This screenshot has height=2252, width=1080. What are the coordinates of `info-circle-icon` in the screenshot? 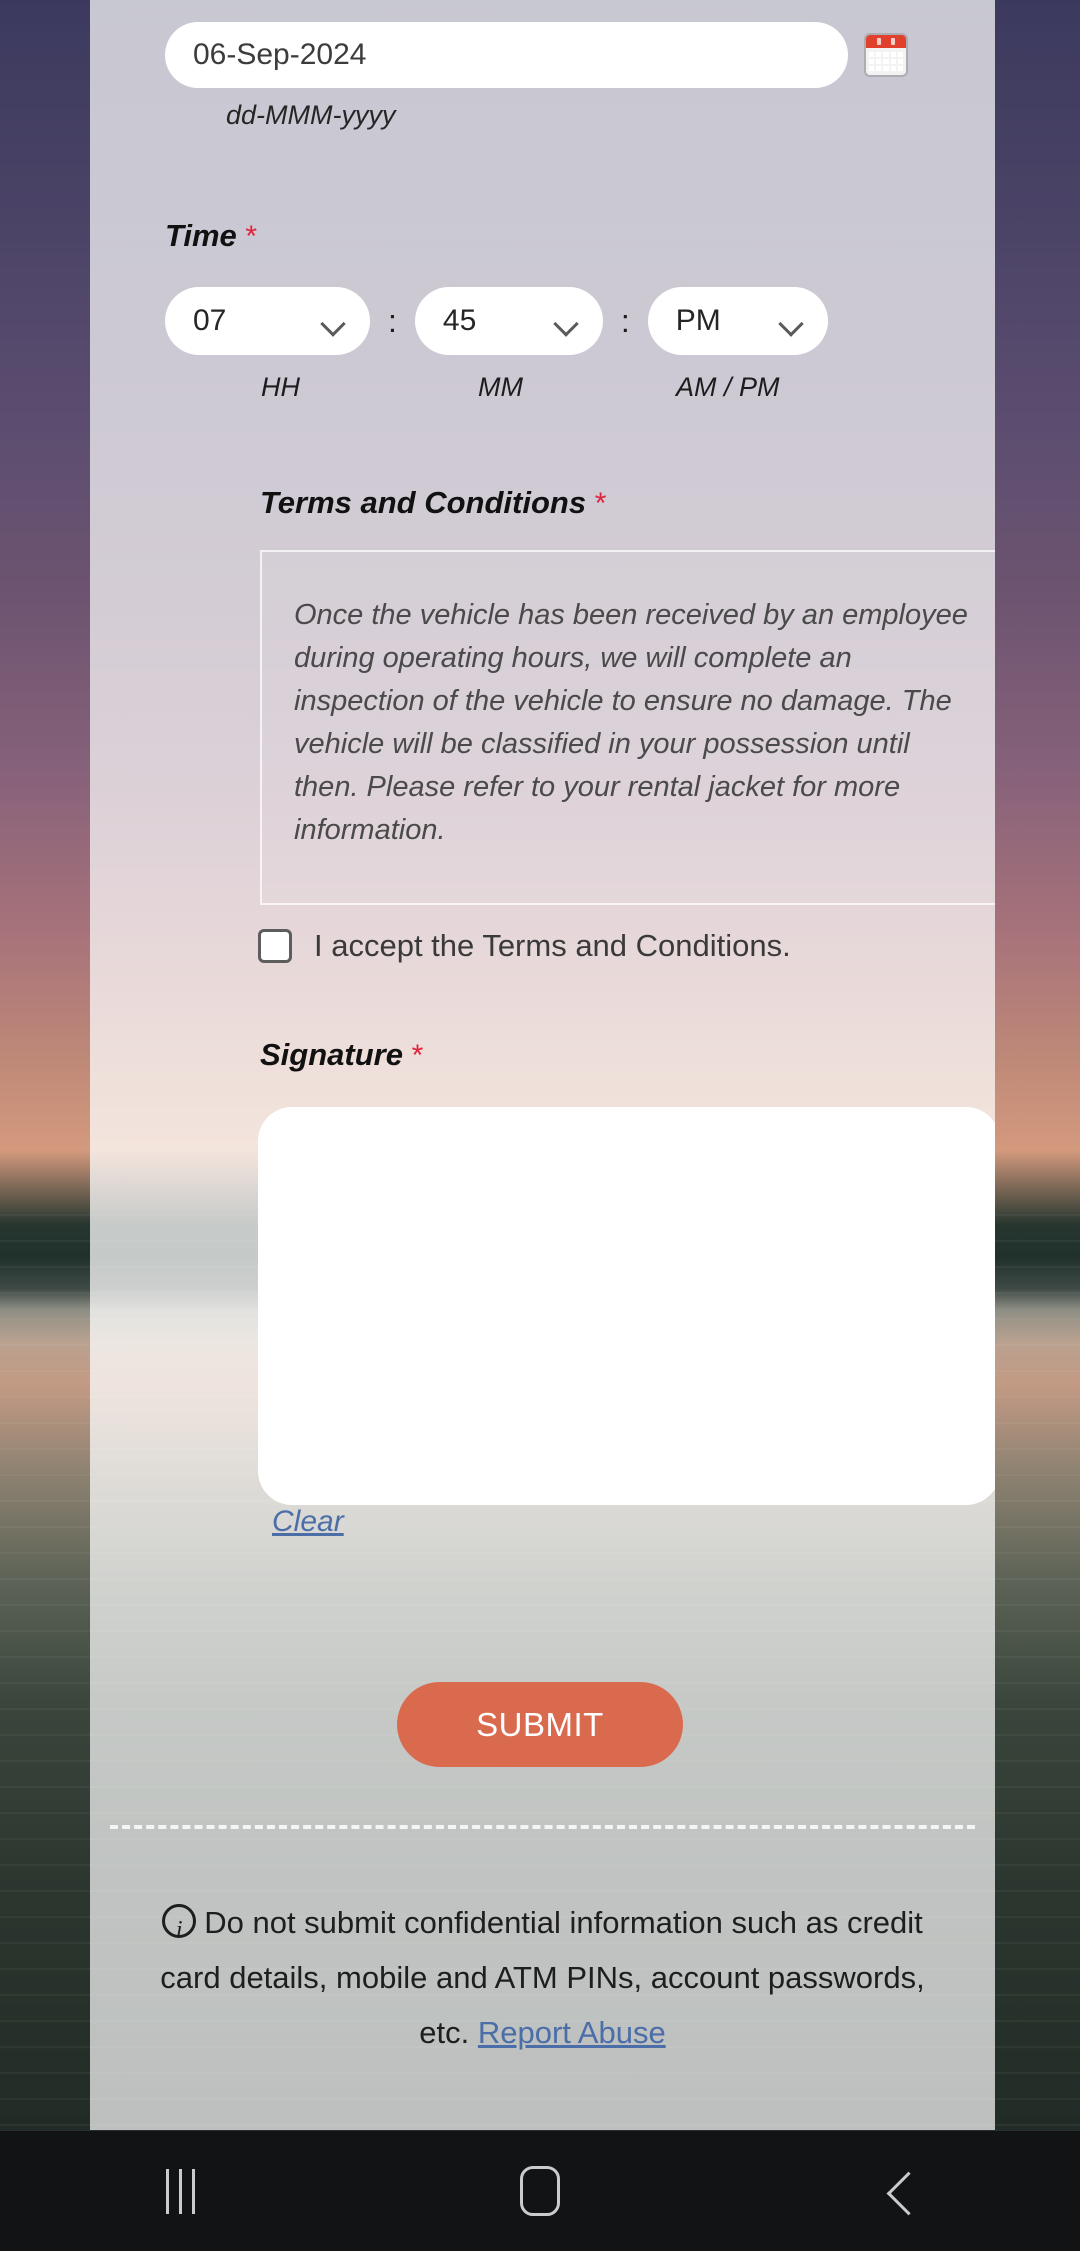 It's located at (179, 1921).